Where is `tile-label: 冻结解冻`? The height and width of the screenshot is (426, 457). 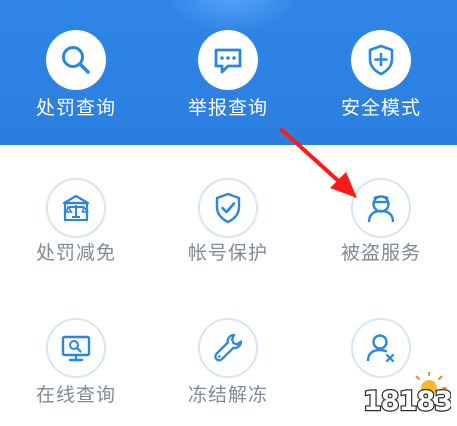 tile-label: 冻结解冻 is located at coordinates (227, 395).